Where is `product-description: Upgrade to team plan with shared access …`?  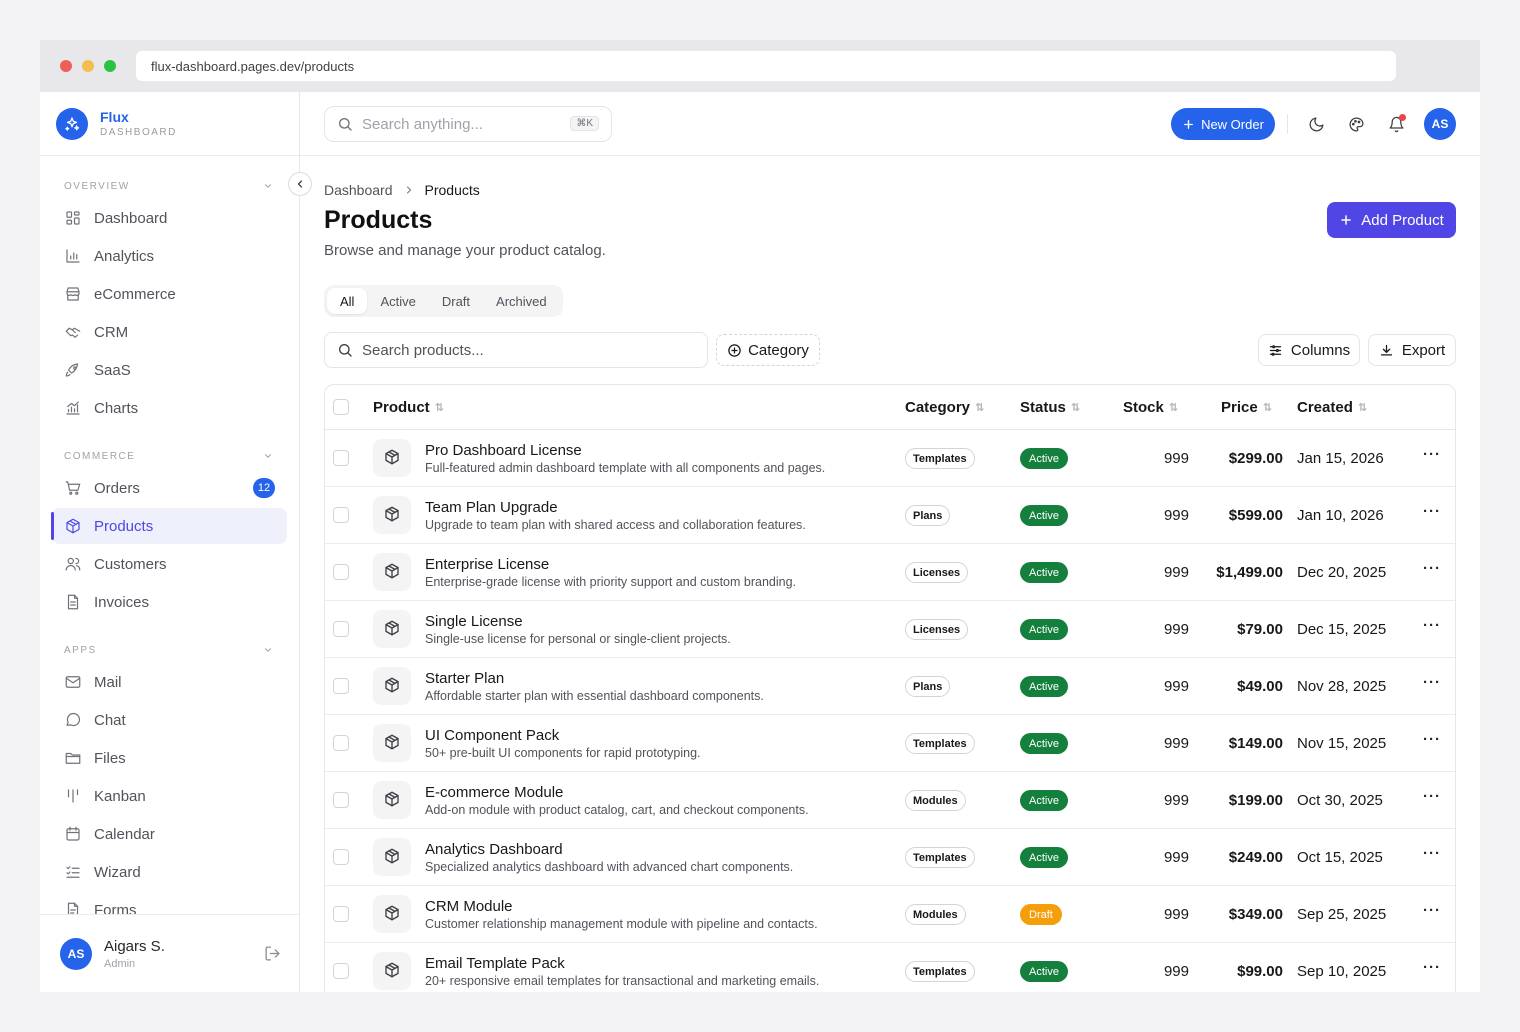
product-description: Upgrade to team plan with shared access … is located at coordinates (615, 525).